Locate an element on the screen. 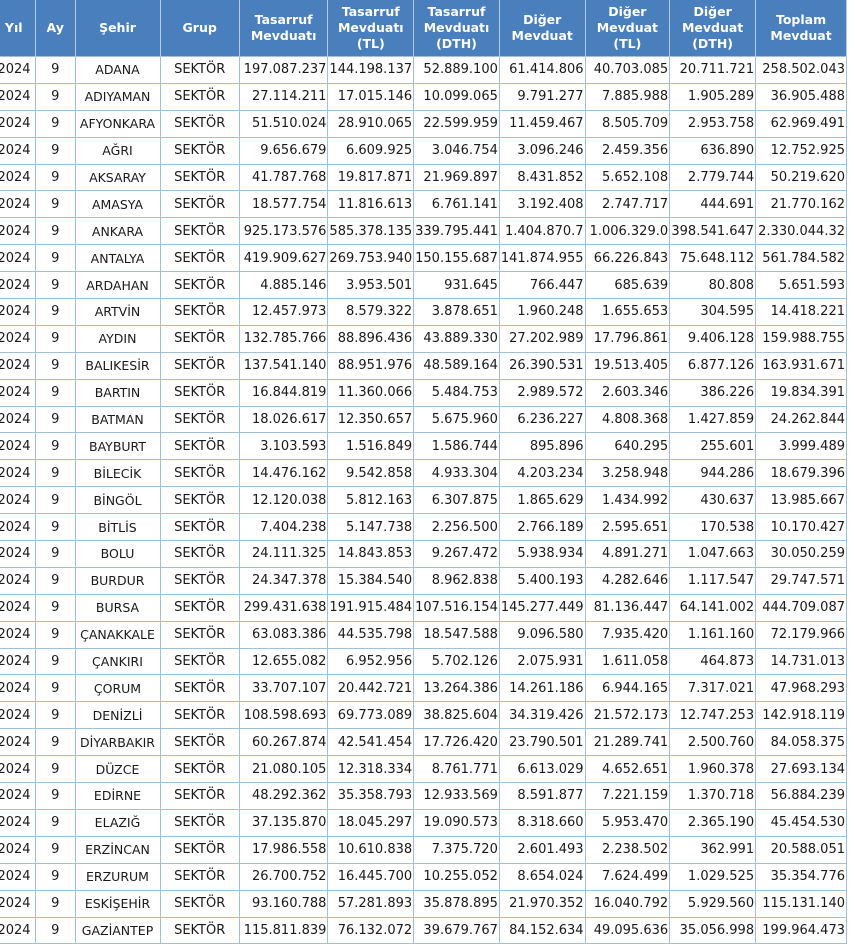 This screenshot has width=855, height=944. cell-tasarruf-mevduati: 18.577.754 is located at coordinates (283, 204).